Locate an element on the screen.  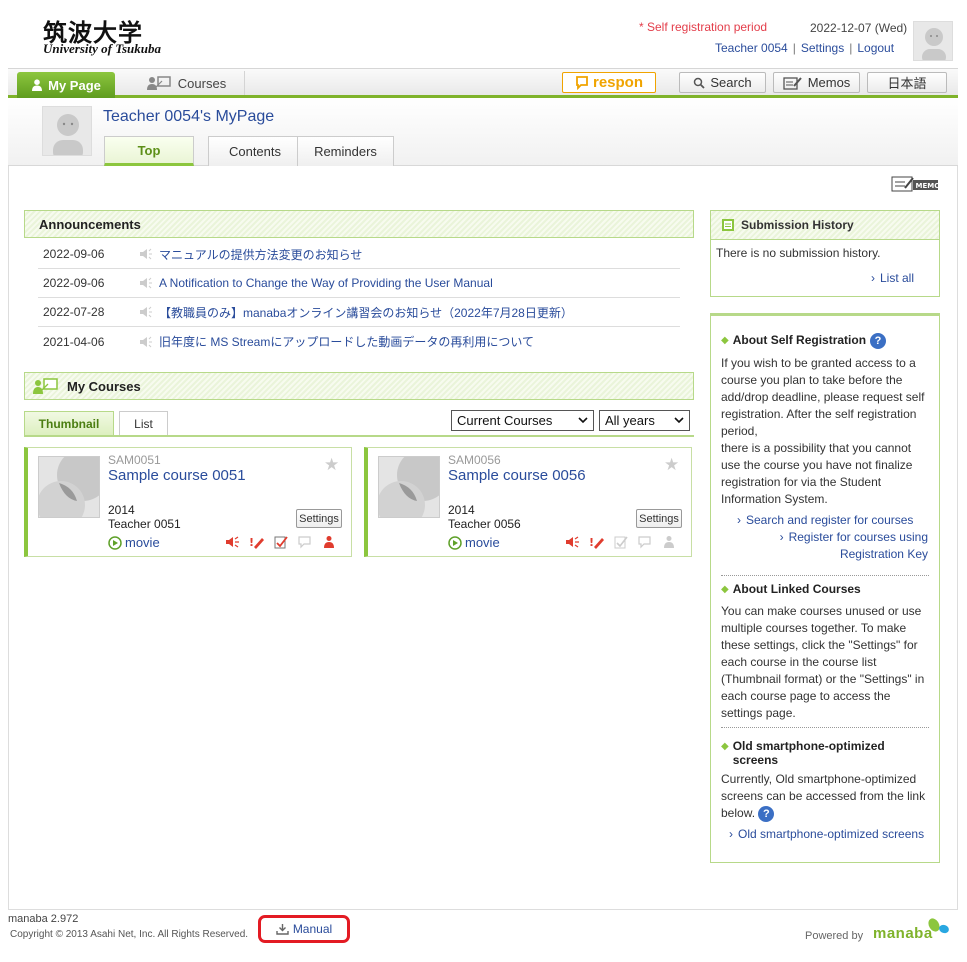
movie-label: movie is located at coordinates (482, 542).